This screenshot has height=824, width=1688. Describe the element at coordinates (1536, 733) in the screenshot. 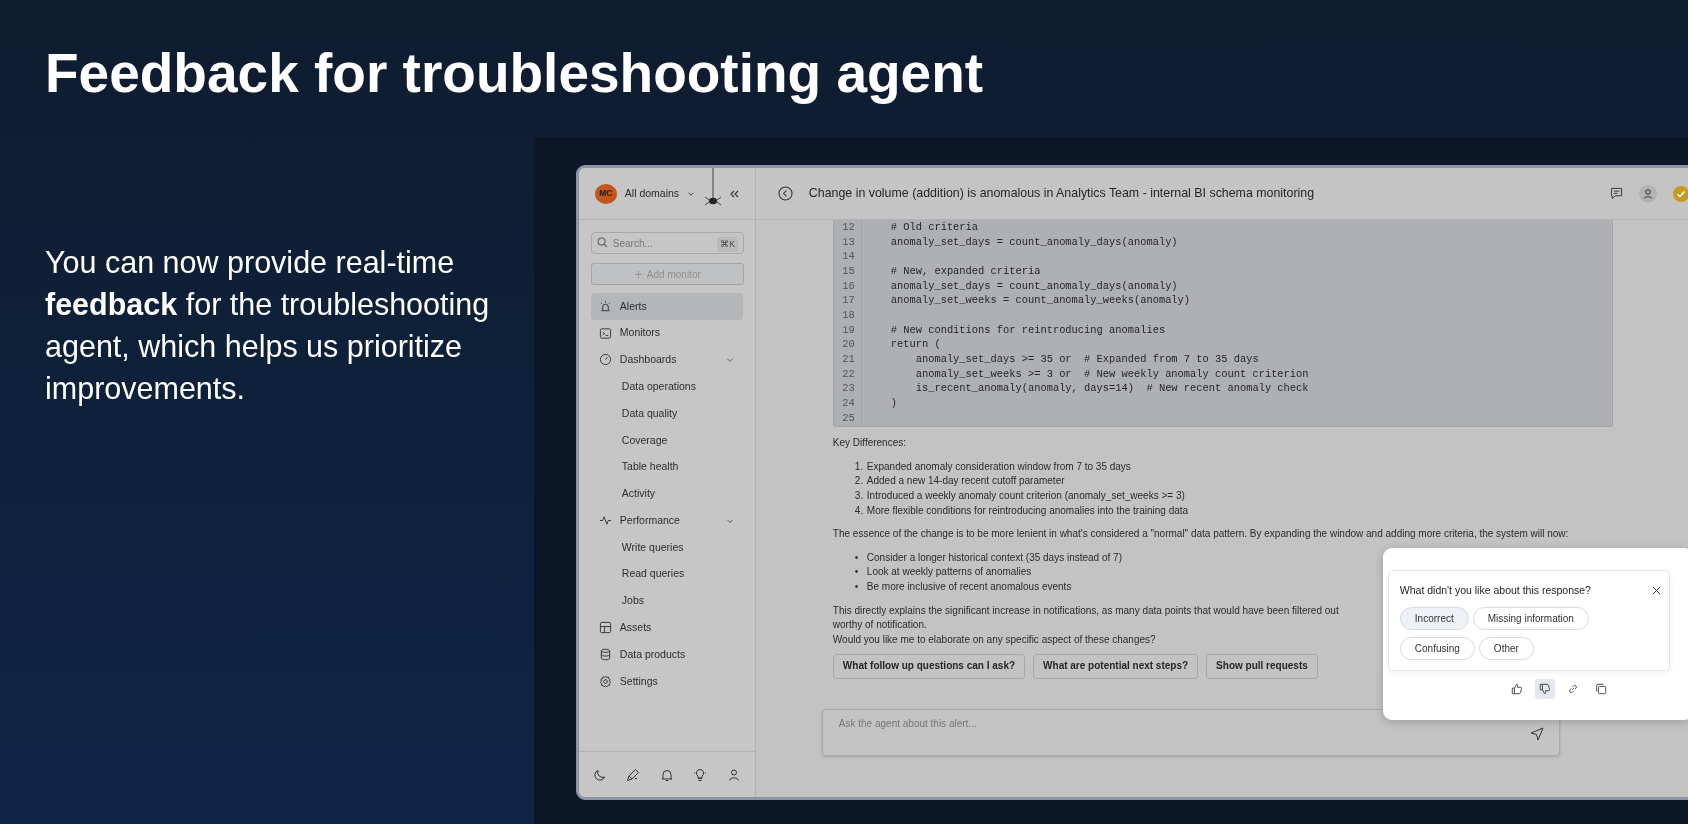

I see `send-icon` at that location.